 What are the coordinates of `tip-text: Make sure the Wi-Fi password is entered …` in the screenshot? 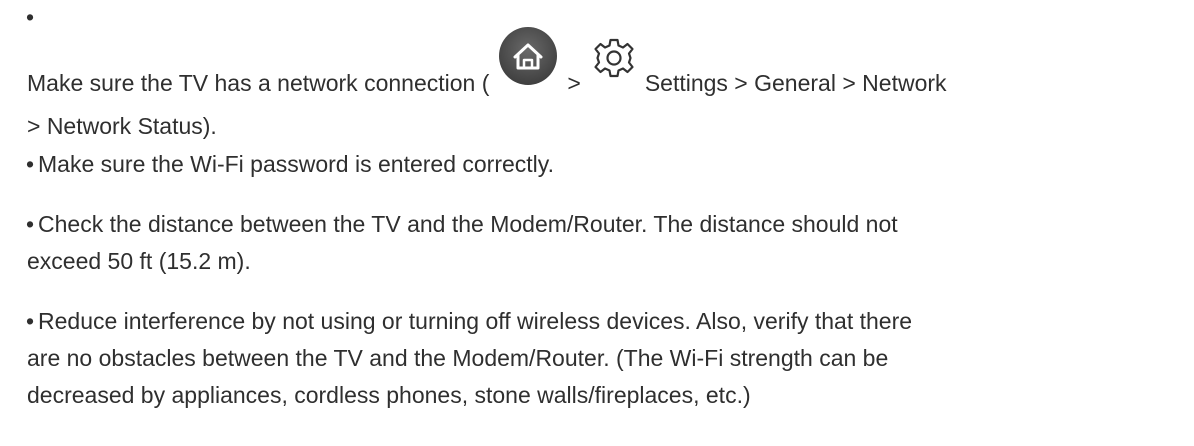 It's located at (296, 164).